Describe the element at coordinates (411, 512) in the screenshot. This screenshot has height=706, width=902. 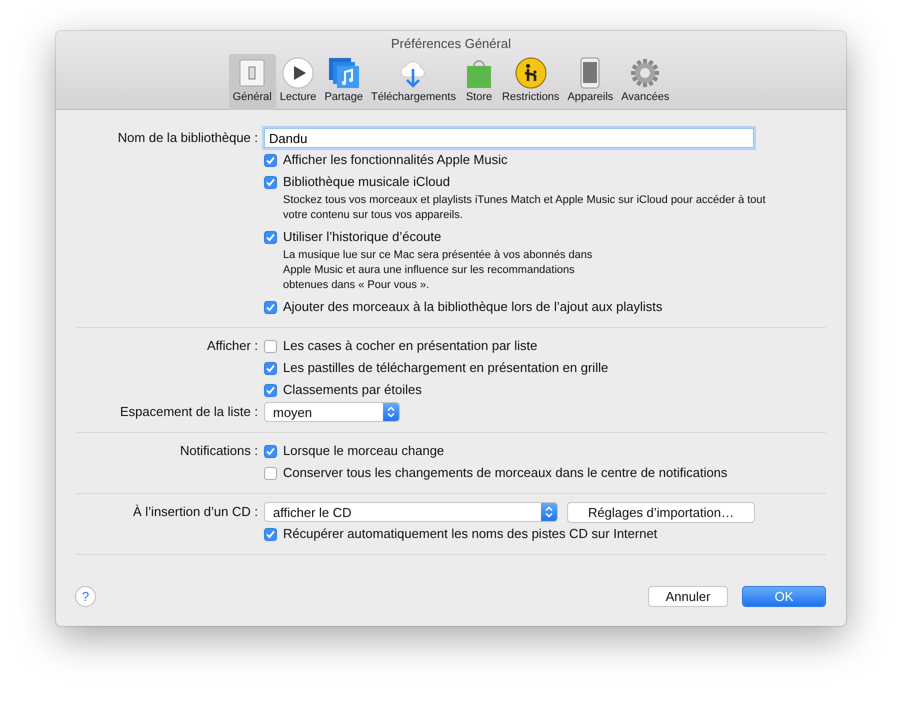
I see `popup-menu: afficher le CD` at that location.